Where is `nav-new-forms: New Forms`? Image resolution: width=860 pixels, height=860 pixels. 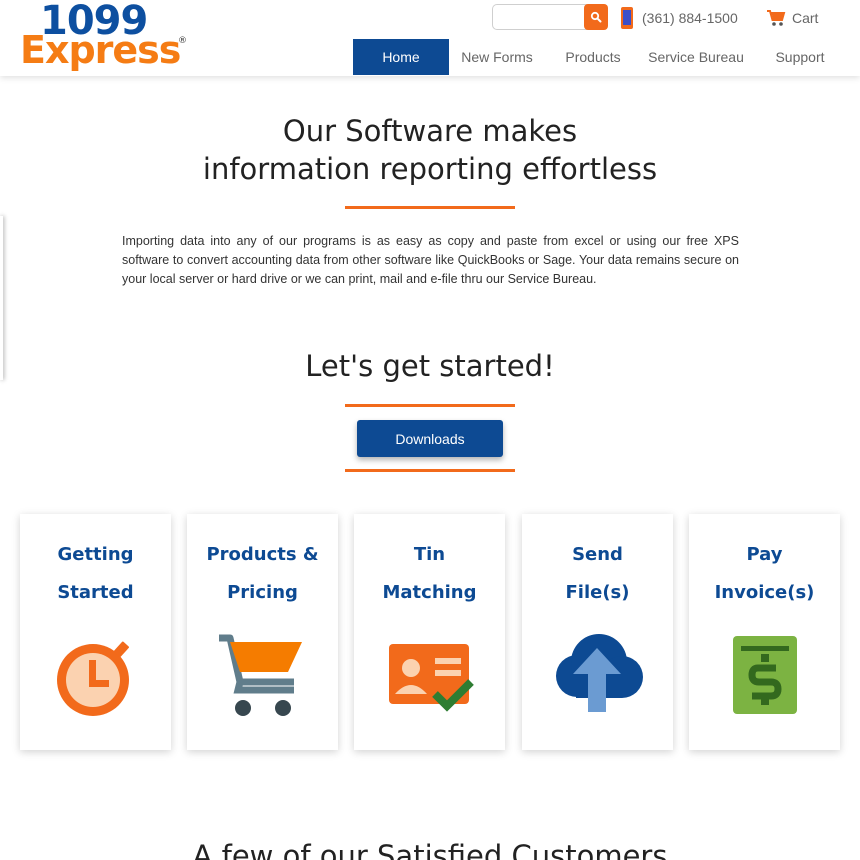 nav-new-forms: New Forms is located at coordinates (497, 57).